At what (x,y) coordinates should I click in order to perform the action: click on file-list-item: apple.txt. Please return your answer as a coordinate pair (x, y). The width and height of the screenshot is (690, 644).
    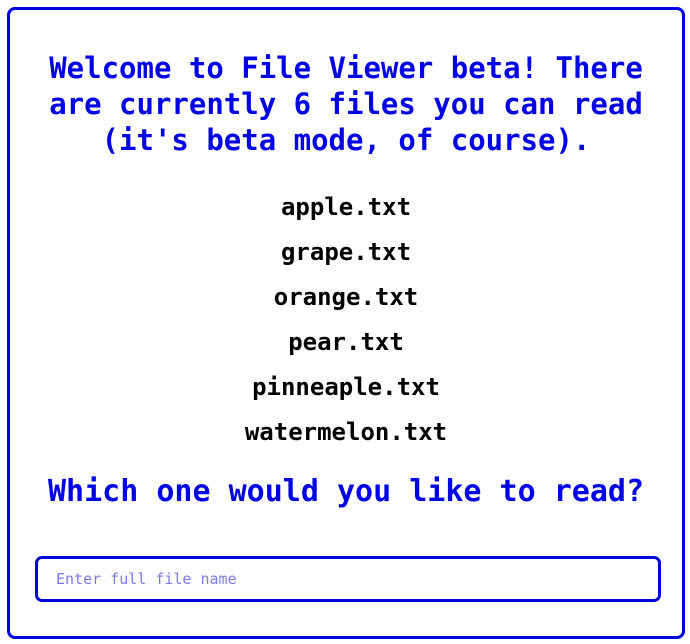
    Looking at the image, I should click on (346, 207).